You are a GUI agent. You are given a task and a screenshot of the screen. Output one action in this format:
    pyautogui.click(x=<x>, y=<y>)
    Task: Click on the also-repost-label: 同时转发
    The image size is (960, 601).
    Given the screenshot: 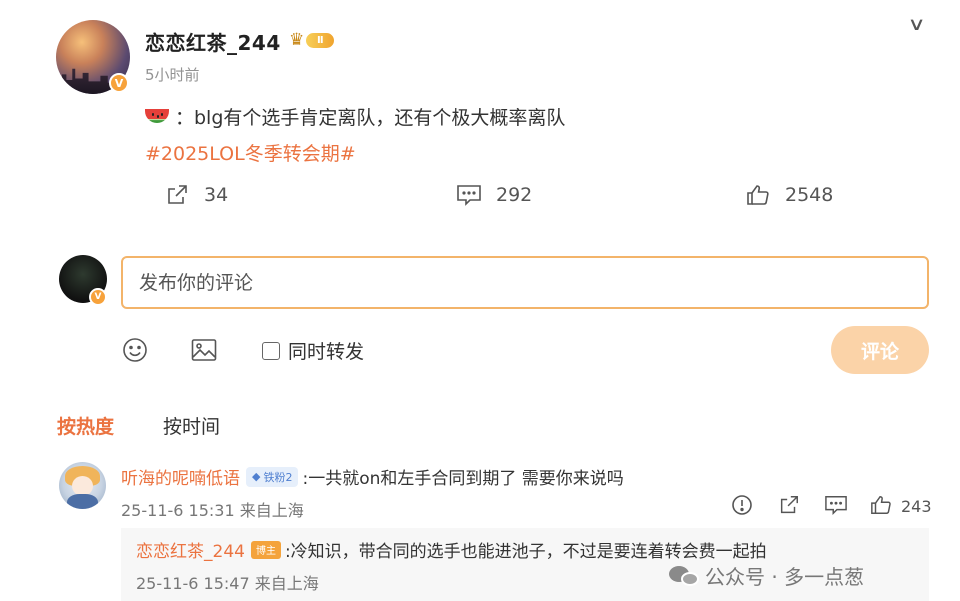 What is the action you would take?
    pyautogui.click(x=326, y=352)
    